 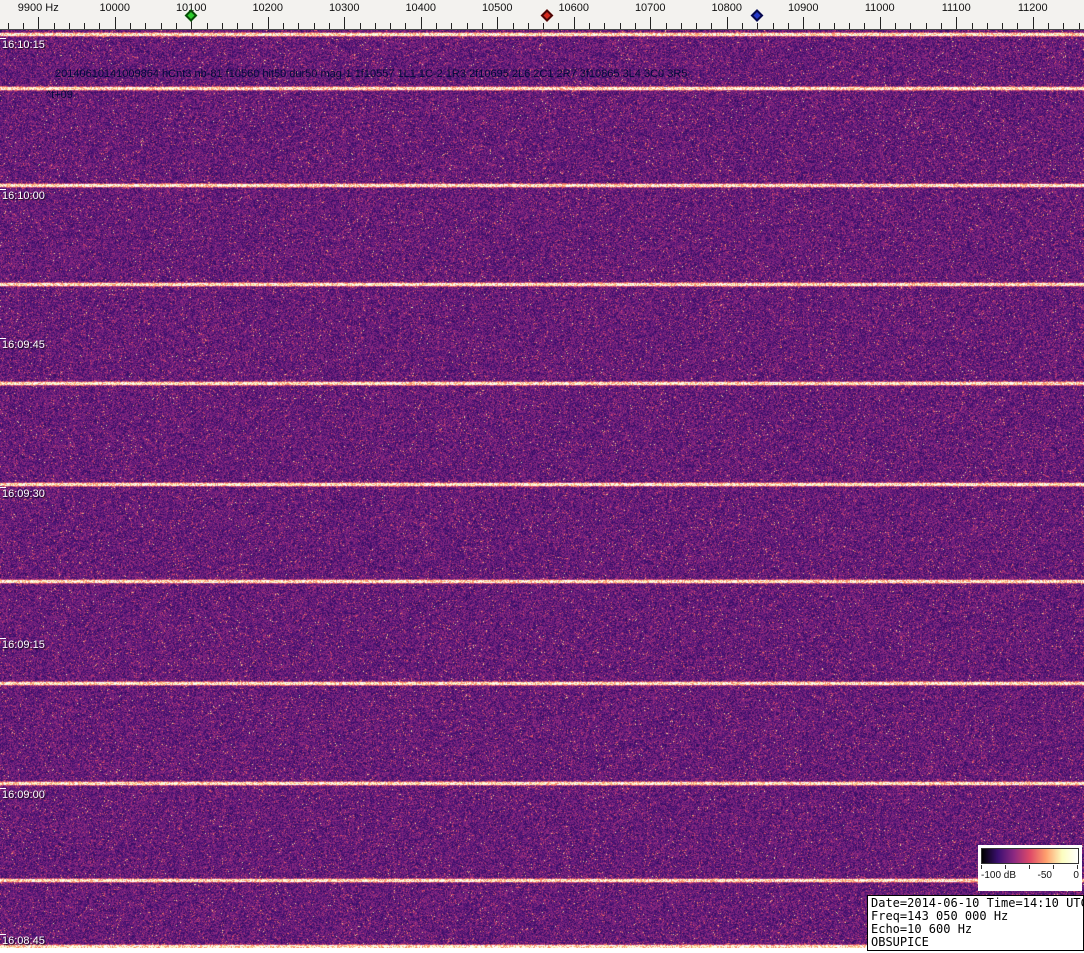 I want to click on freq-axis-label: 11000, so click(x=879, y=8).